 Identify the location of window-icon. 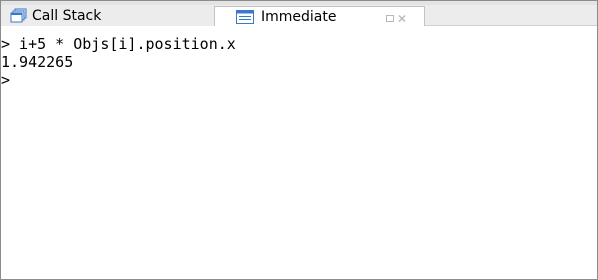
(244, 17).